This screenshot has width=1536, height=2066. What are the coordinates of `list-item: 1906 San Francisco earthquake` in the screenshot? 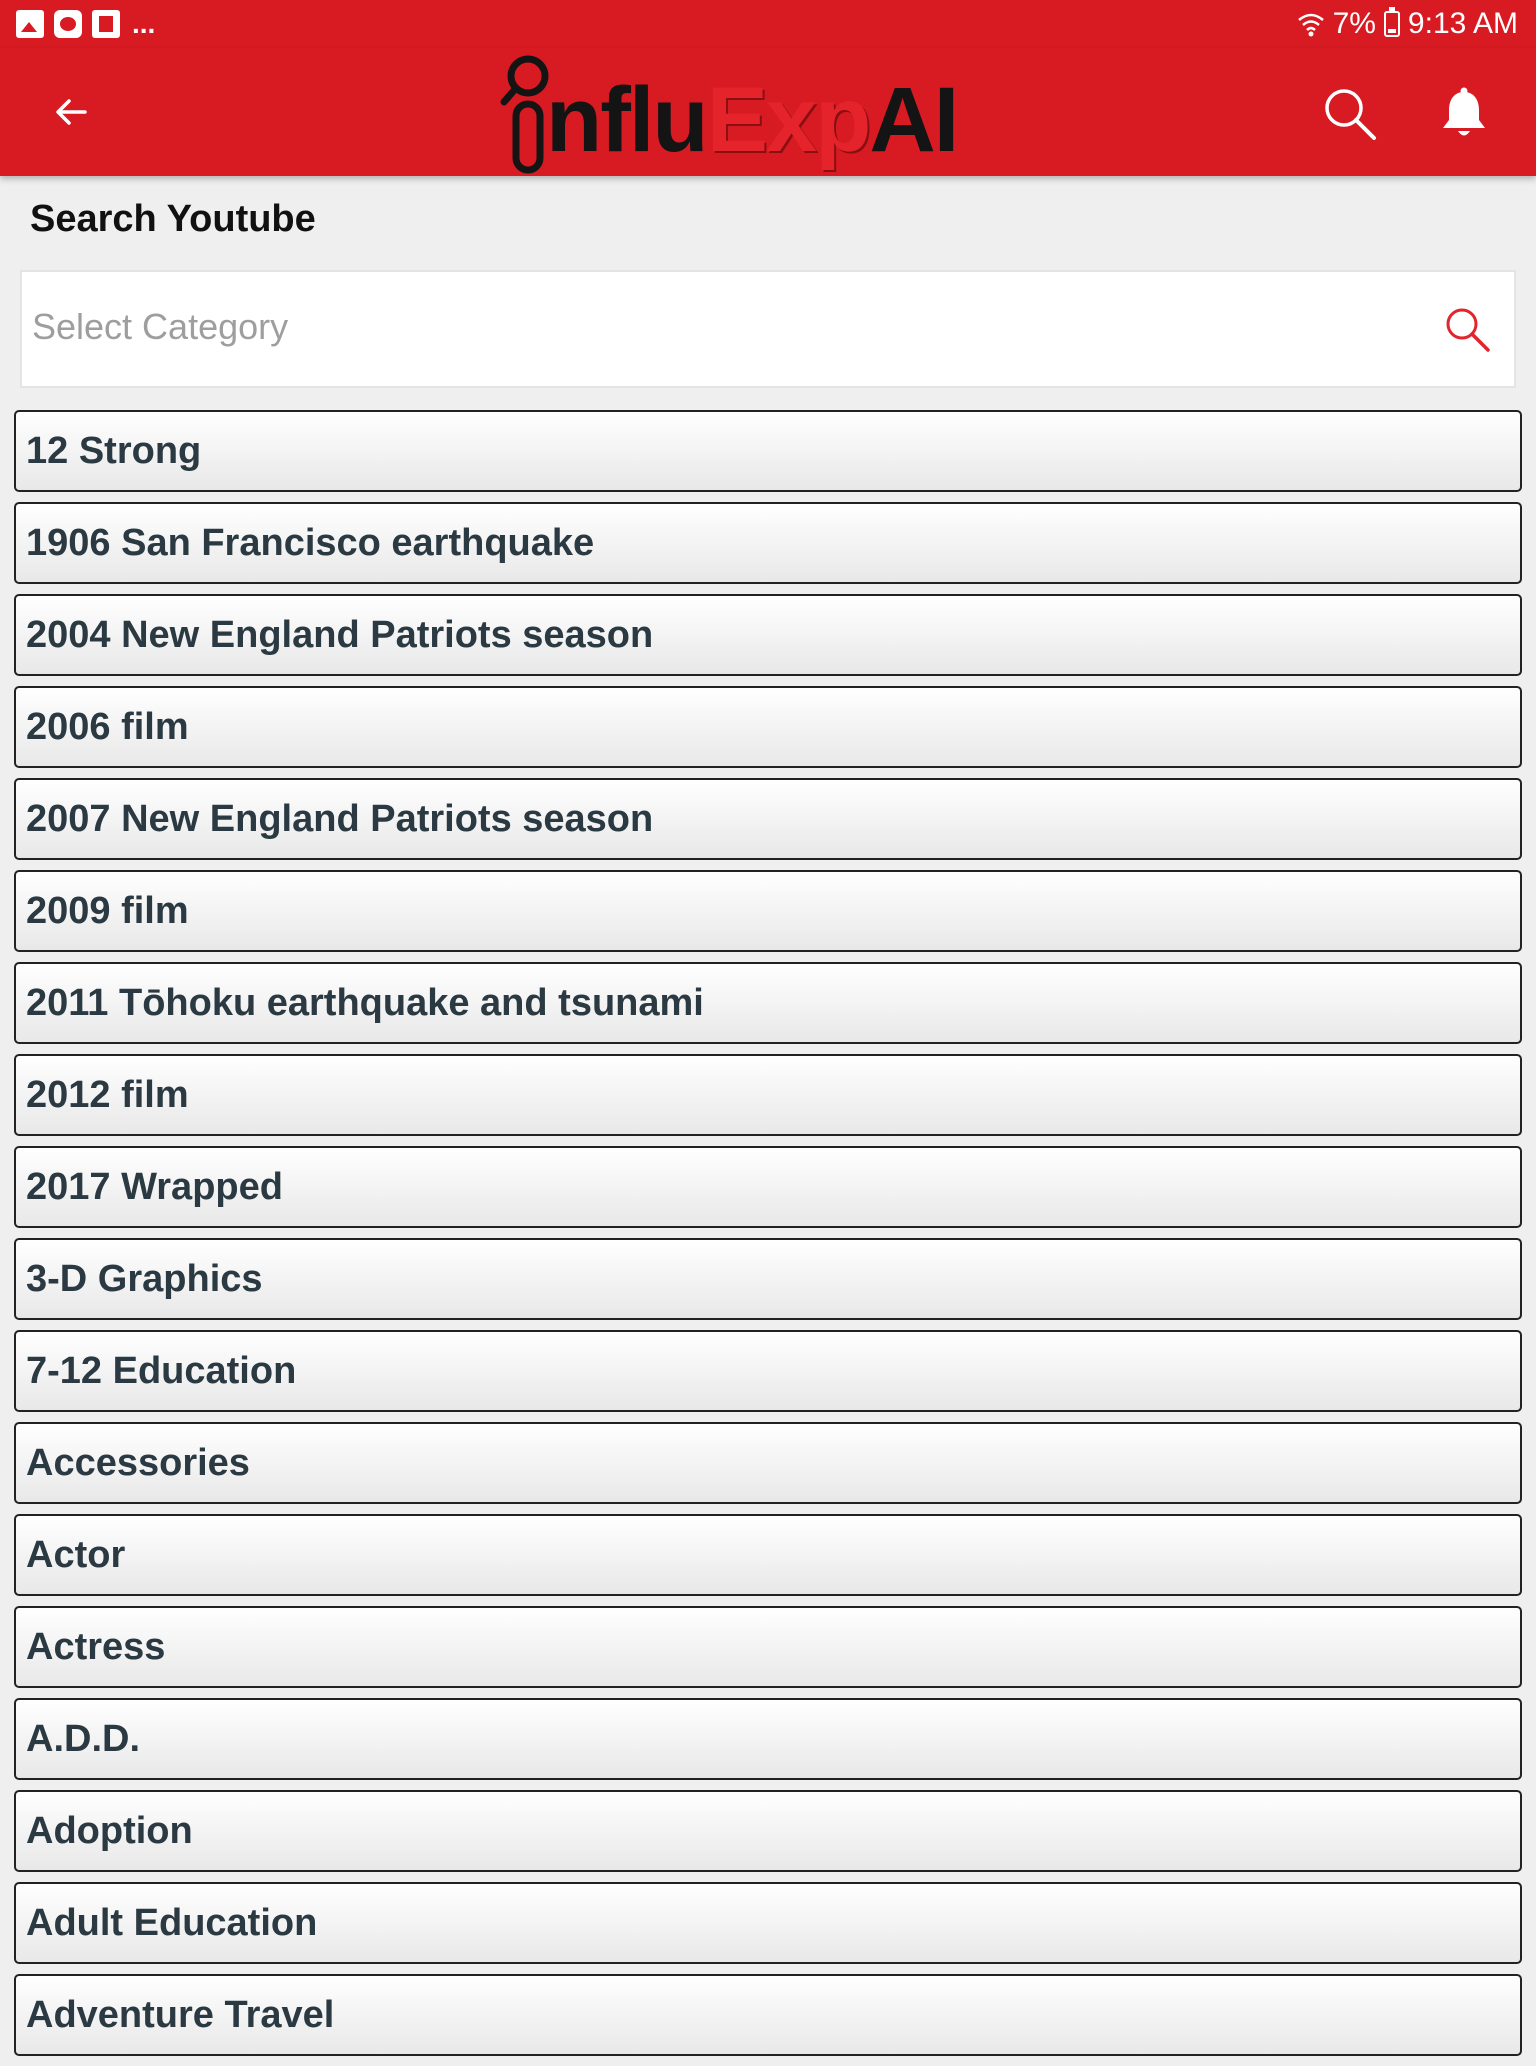 It's located at (768, 543).